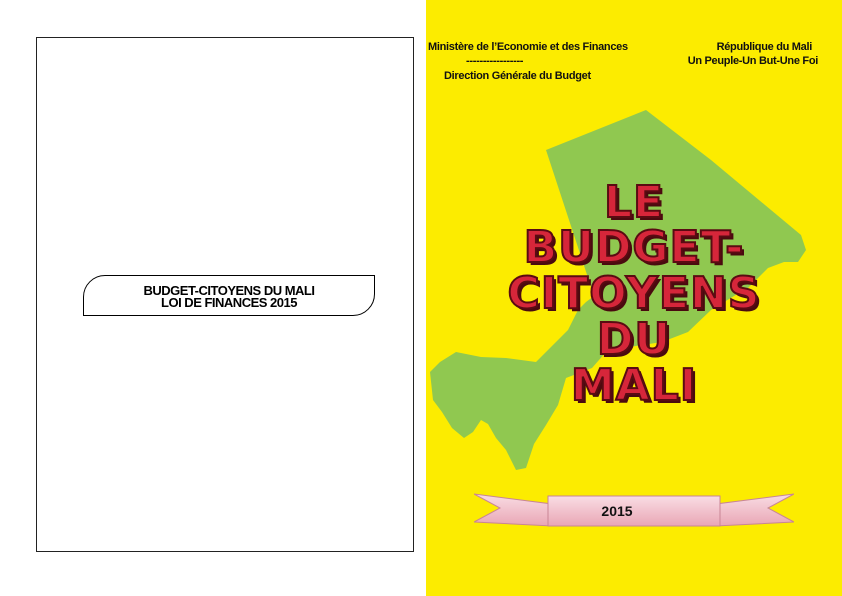  I want to click on republic-label: République du Mali, so click(764, 47).